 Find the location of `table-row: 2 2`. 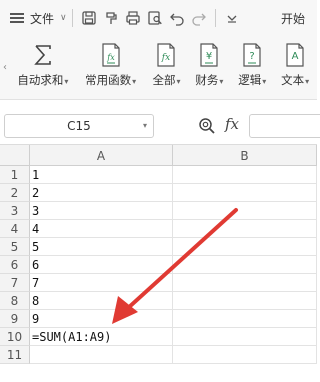

table-row: 2 2 is located at coordinates (158, 193).